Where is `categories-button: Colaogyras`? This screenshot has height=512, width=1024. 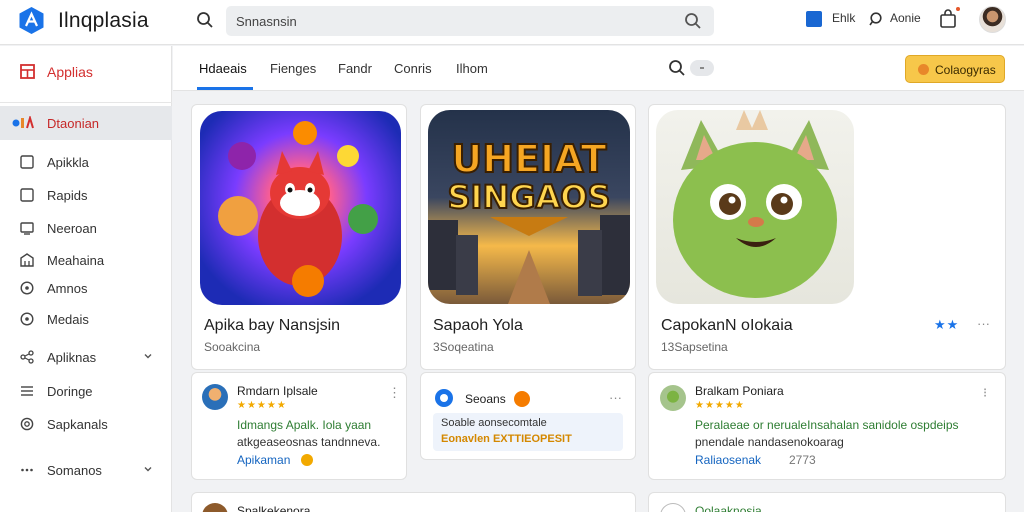 categories-button: Colaogyras is located at coordinates (955, 69).